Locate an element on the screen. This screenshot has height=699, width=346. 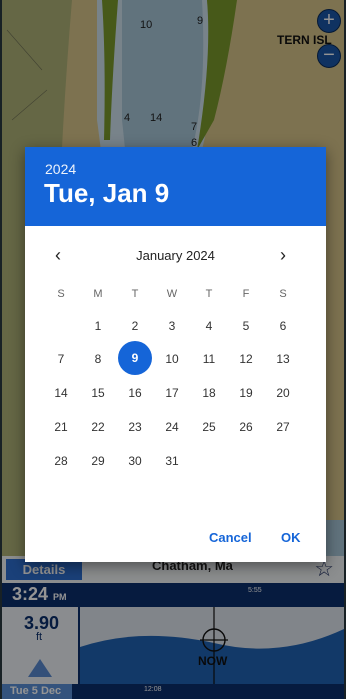
calendar-day: 15 is located at coordinates (98, 393).